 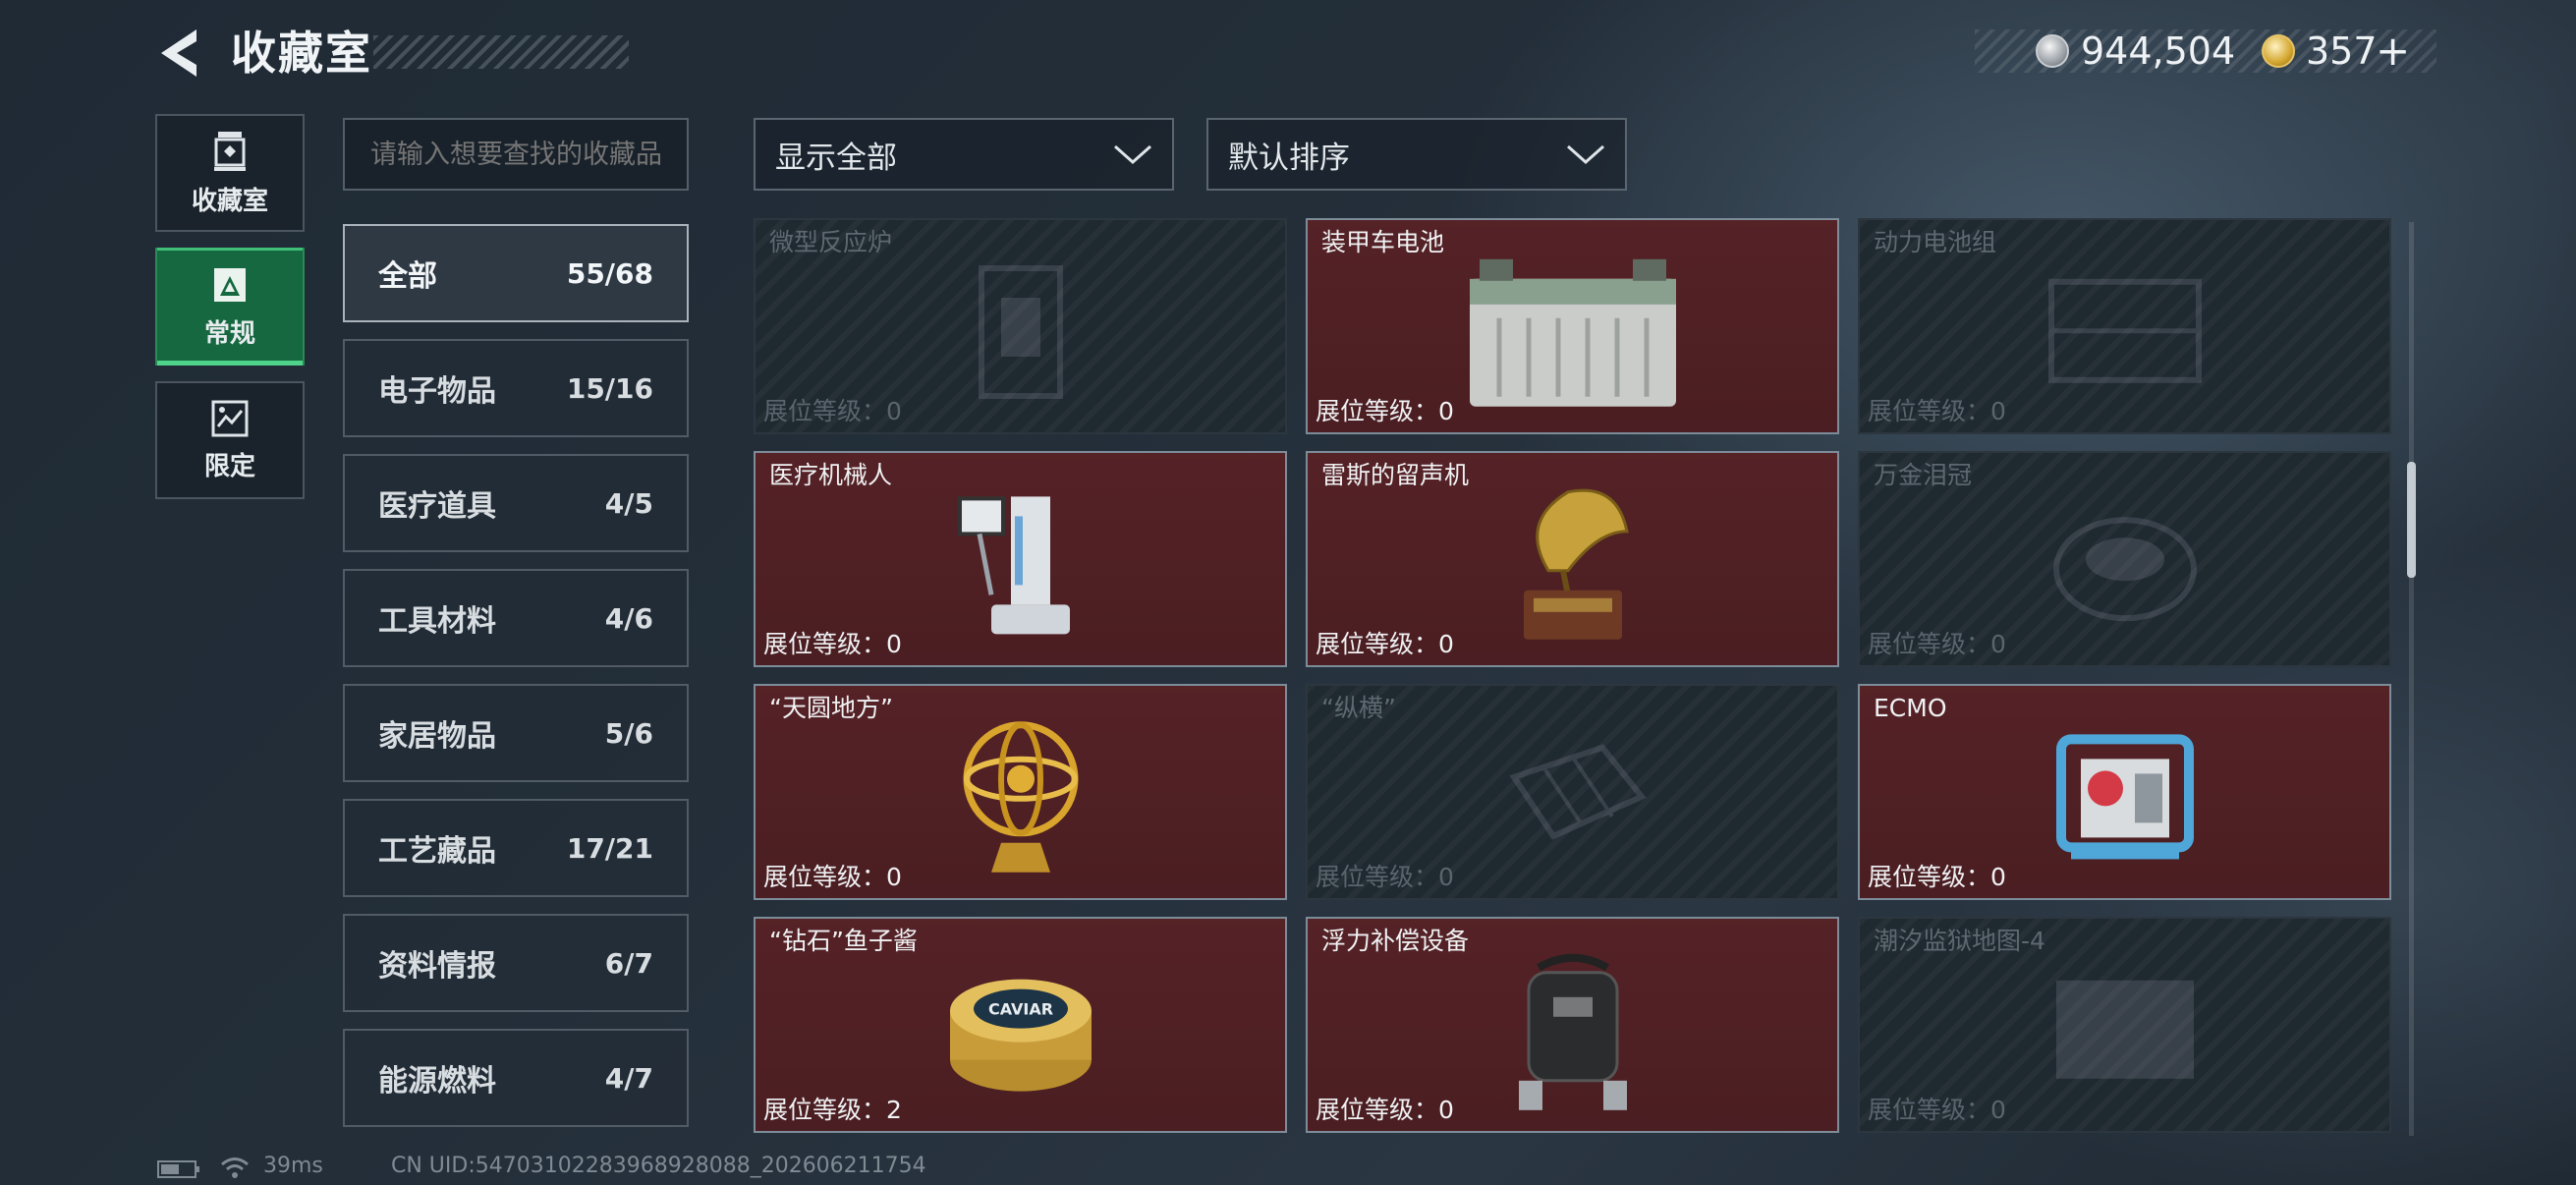 What do you see at coordinates (501, 52) in the screenshot?
I see `title-decoration` at bounding box center [501, 52].